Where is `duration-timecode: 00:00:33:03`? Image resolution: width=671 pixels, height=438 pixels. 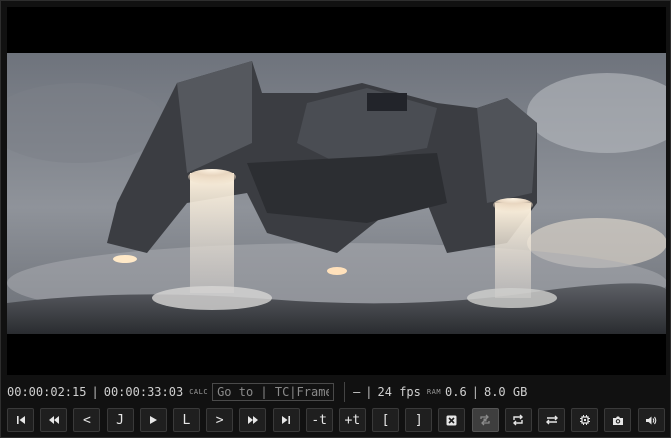
duration-timecode: 00:00:33:03 is located at coordinates (143, 392).